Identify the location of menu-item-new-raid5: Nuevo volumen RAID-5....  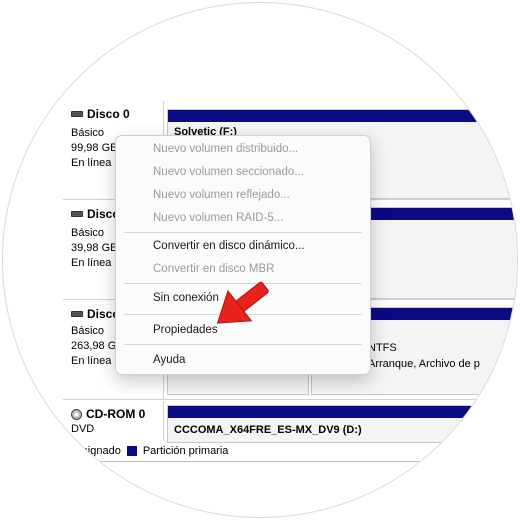
(218, 218).